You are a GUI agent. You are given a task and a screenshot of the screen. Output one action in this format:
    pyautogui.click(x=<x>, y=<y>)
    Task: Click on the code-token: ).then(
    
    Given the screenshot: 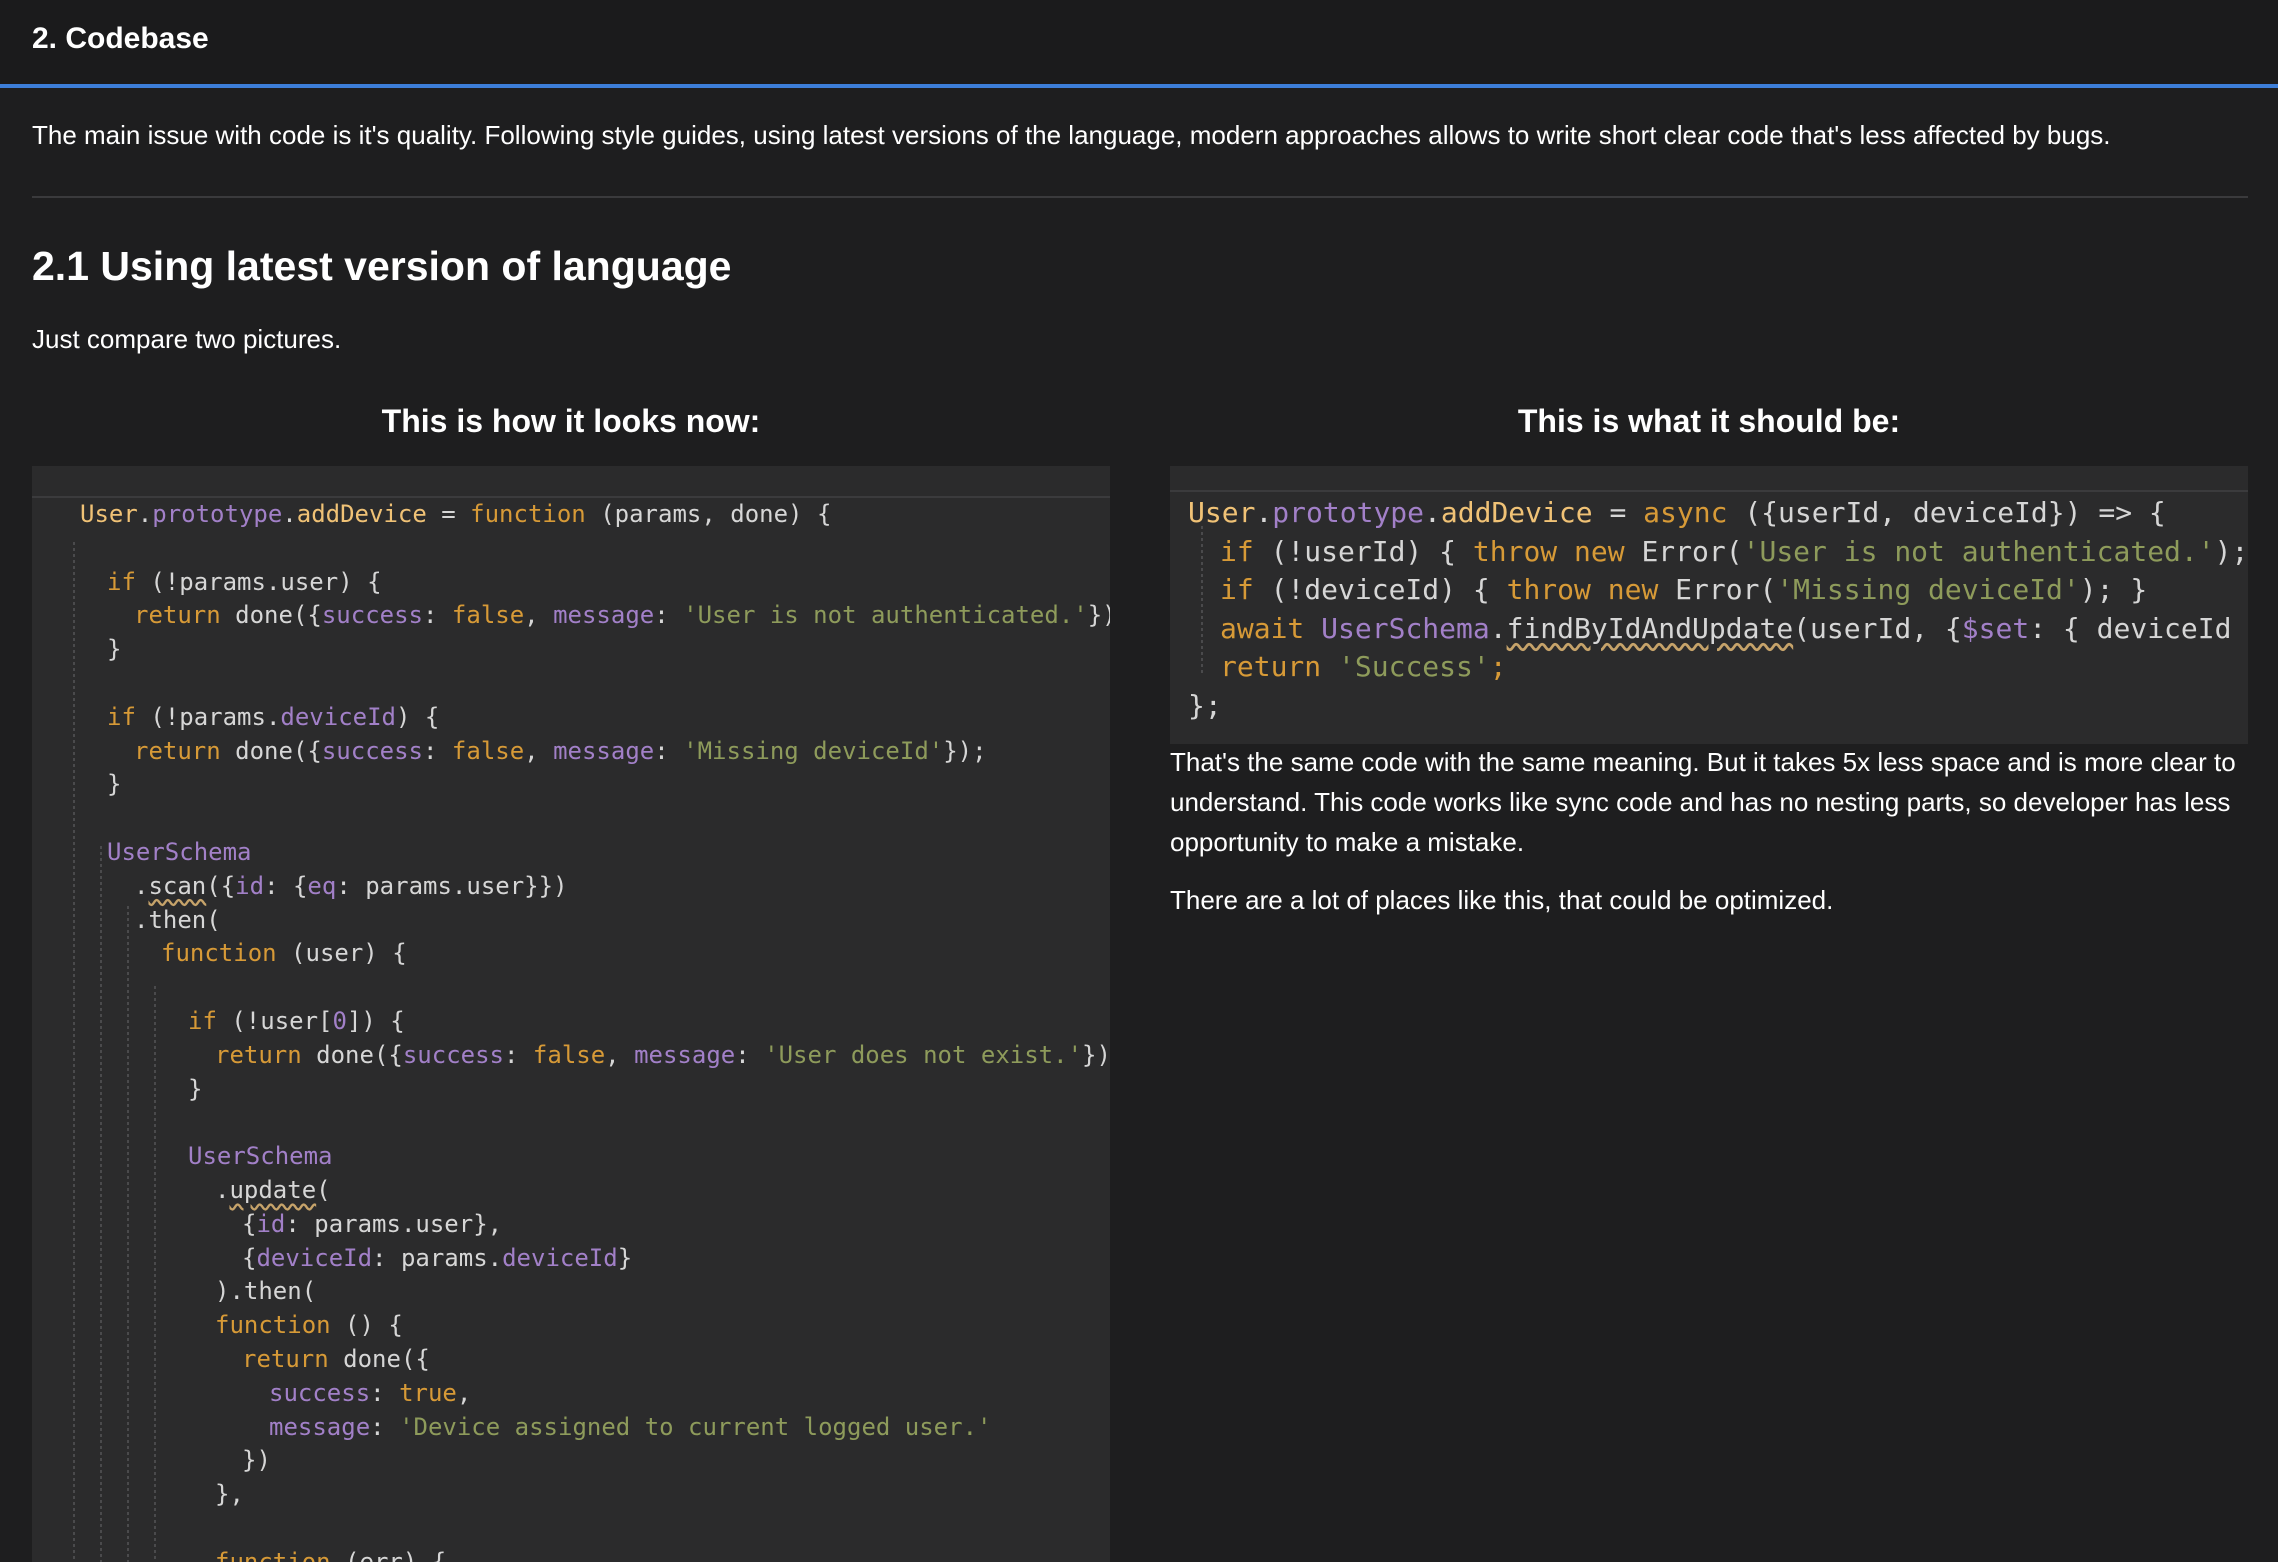 What is the action you would take?
    pyautogui.click(x=266, y=1291)
    